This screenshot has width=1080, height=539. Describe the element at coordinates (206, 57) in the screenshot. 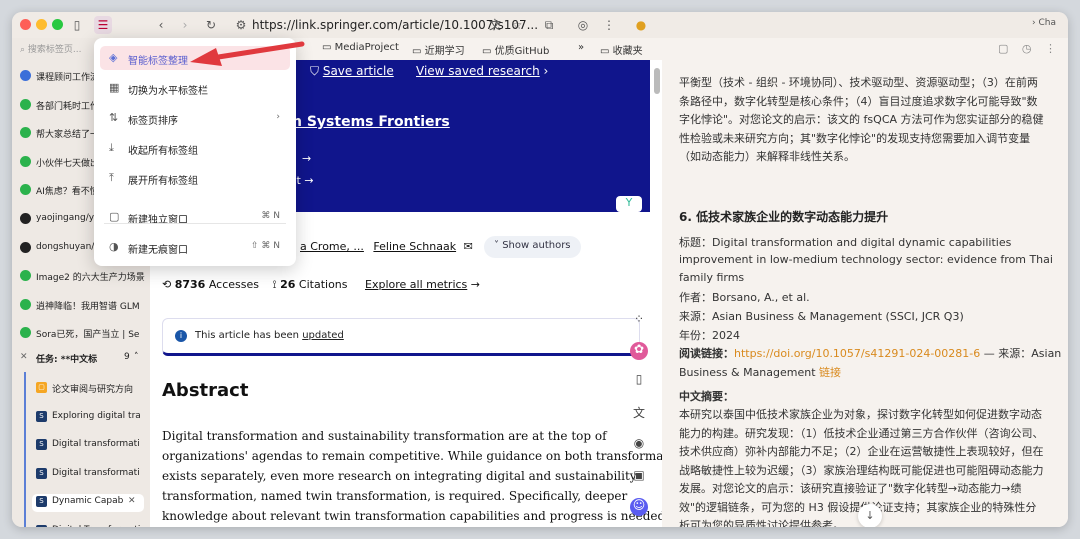

I see `arrow-head` at that location.